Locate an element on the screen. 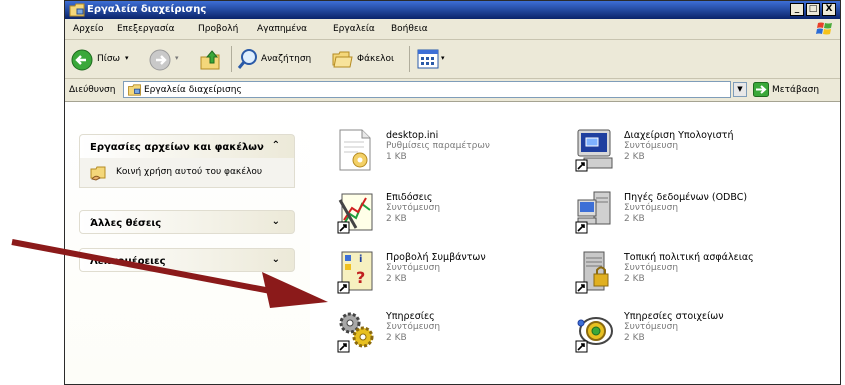  menu-file: Αρχείο is located at coordinates (88, 29).